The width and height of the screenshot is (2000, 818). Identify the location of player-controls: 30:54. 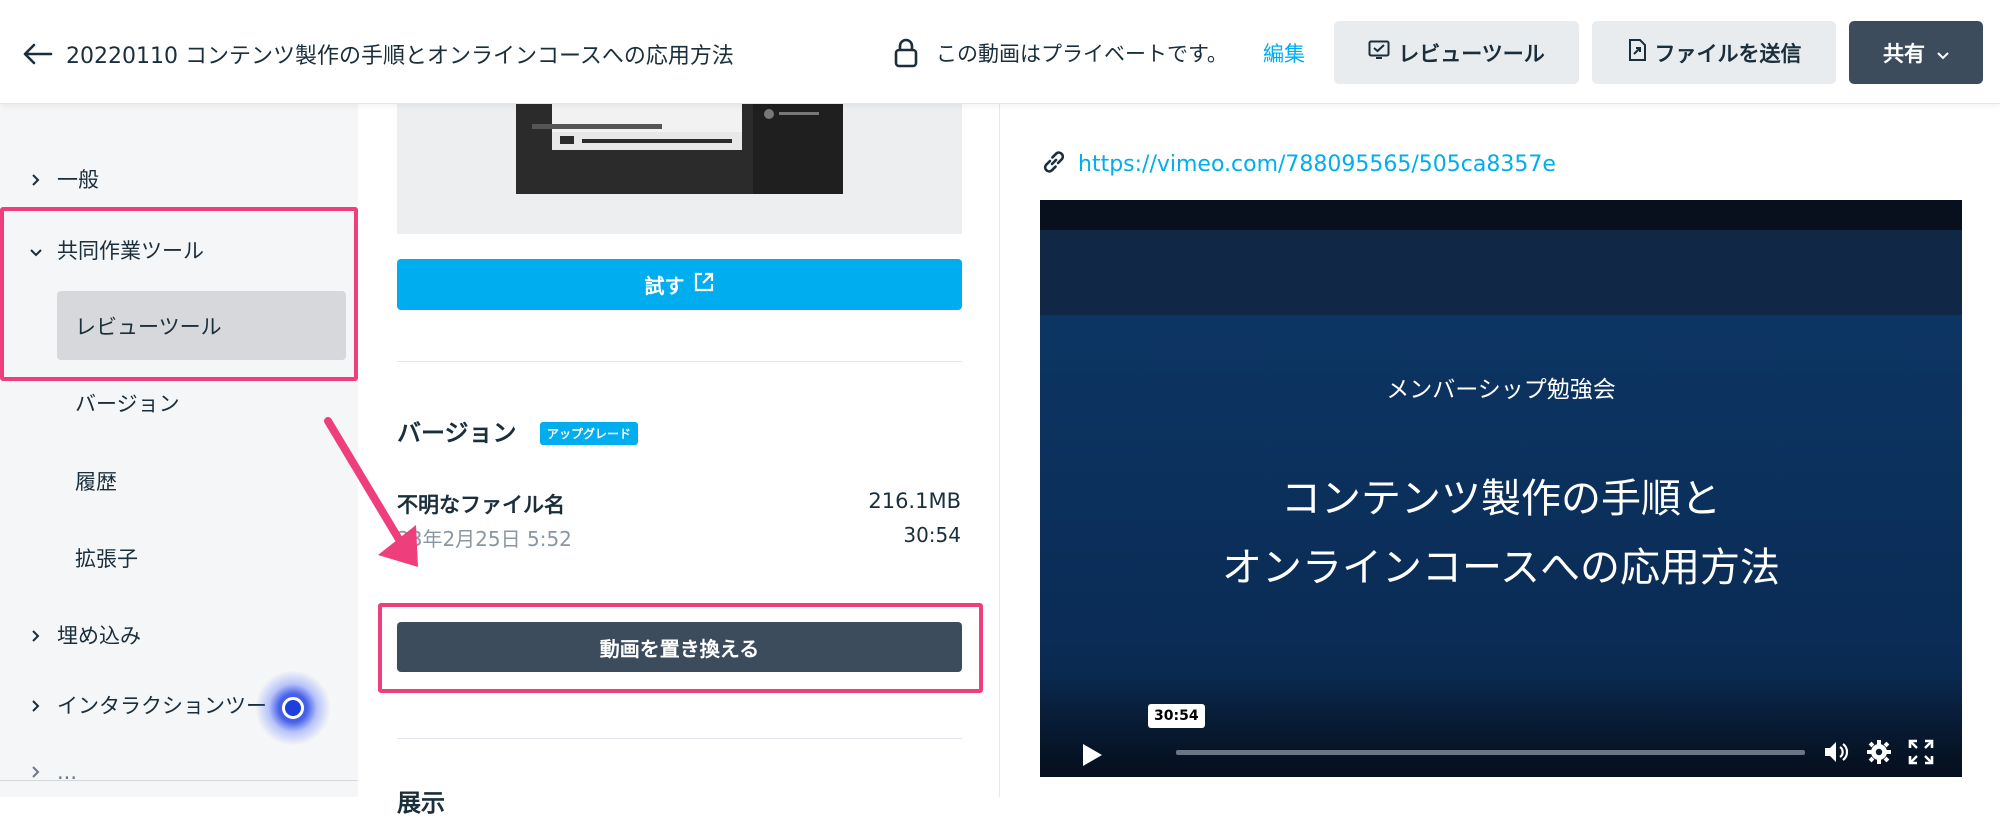
(1501, 739).